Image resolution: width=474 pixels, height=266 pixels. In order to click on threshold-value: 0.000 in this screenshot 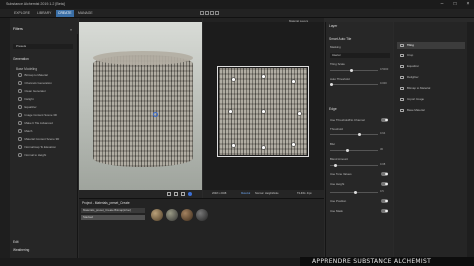, I will do `click(383, 83)`.